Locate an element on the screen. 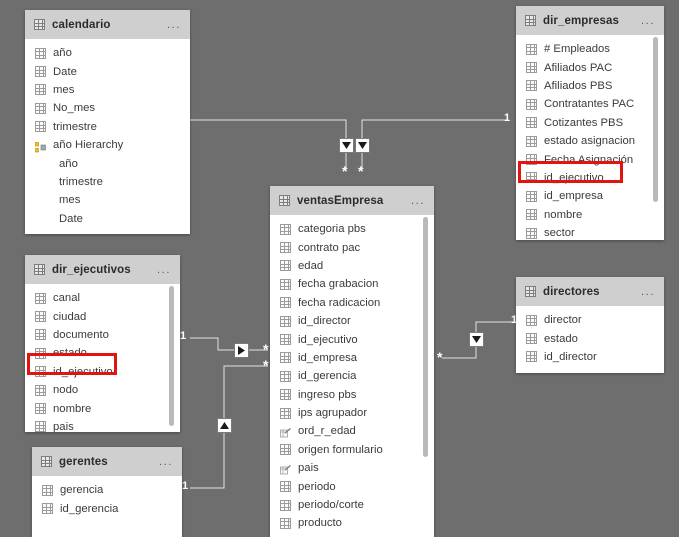  field-row: Afiliados PAC is located at coordinates (590, 67).